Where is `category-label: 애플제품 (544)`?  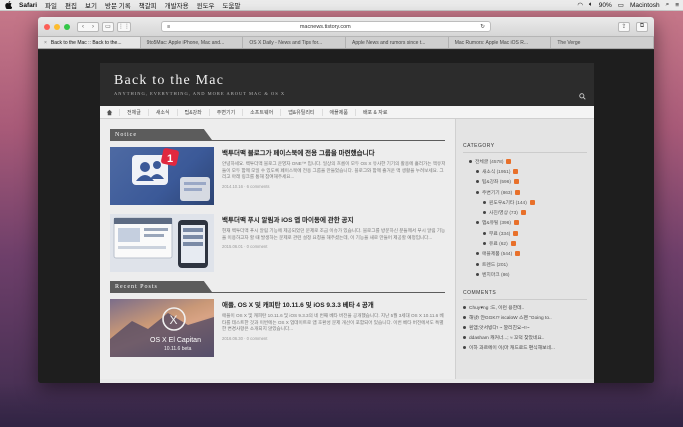
category-label: 애플제품 (544) is located at coordinates (497, 253).